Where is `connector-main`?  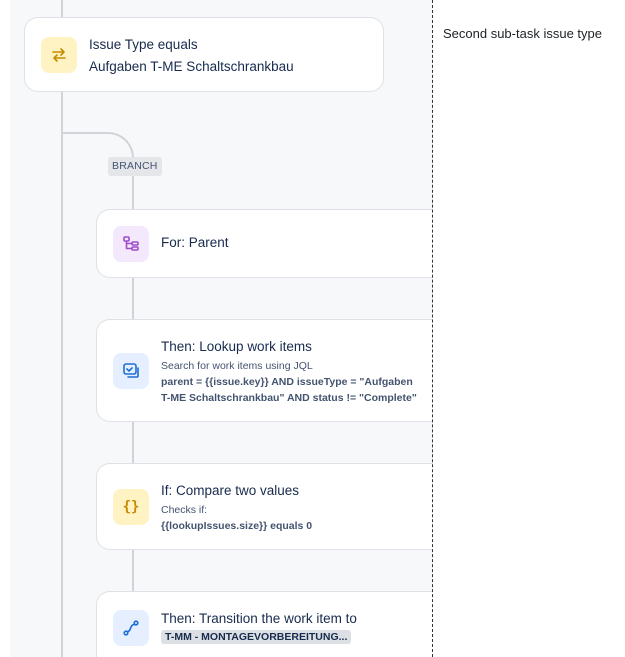 connector-main is located at coordinates (62, 374).